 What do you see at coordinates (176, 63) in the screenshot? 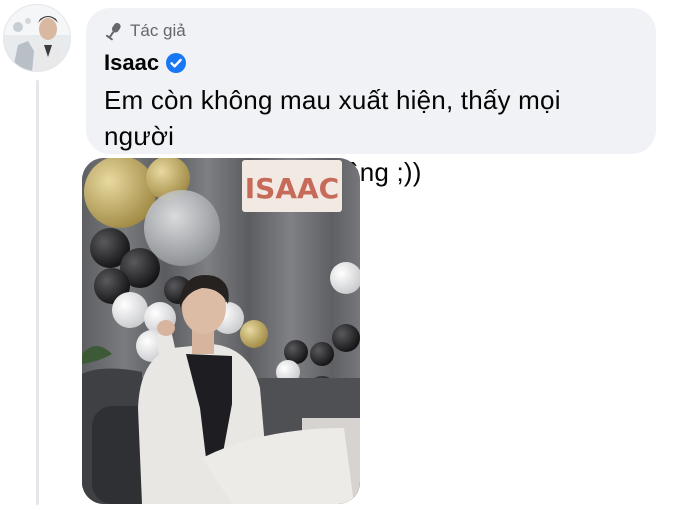
I see `verified-badge-icon` at bounding box center [176, 63].